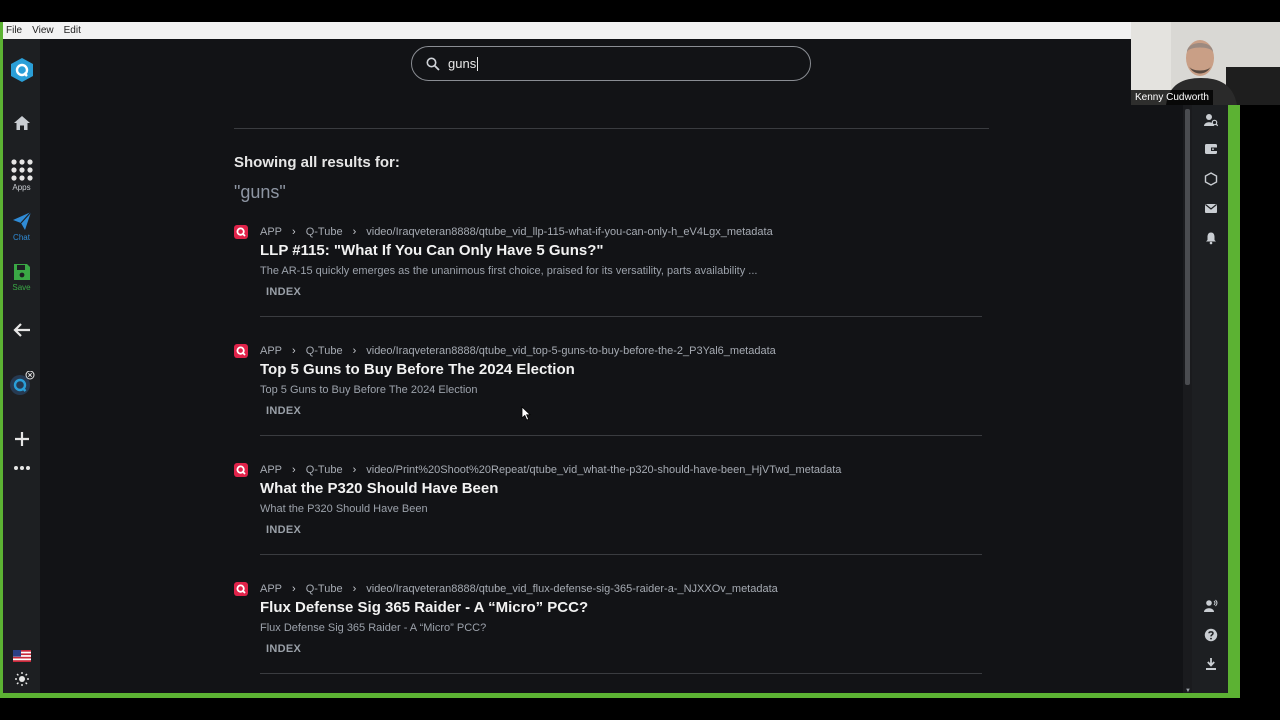 This screenshot has width=1280, height=720. Describe the element at coordinates (1187, 247) in the screenshot. I see `scrollbar-thumb` at that location.